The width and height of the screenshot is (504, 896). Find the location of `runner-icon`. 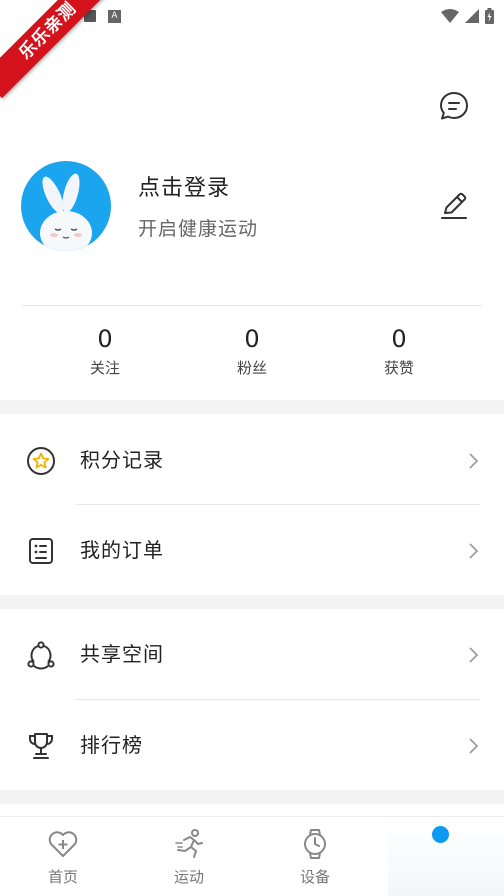

runner-icon is located at coordinates (189, 843).